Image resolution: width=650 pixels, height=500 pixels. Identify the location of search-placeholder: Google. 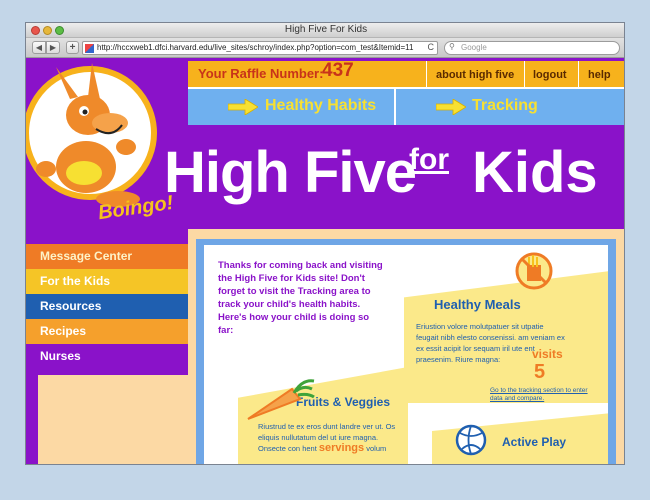
(474, 47).